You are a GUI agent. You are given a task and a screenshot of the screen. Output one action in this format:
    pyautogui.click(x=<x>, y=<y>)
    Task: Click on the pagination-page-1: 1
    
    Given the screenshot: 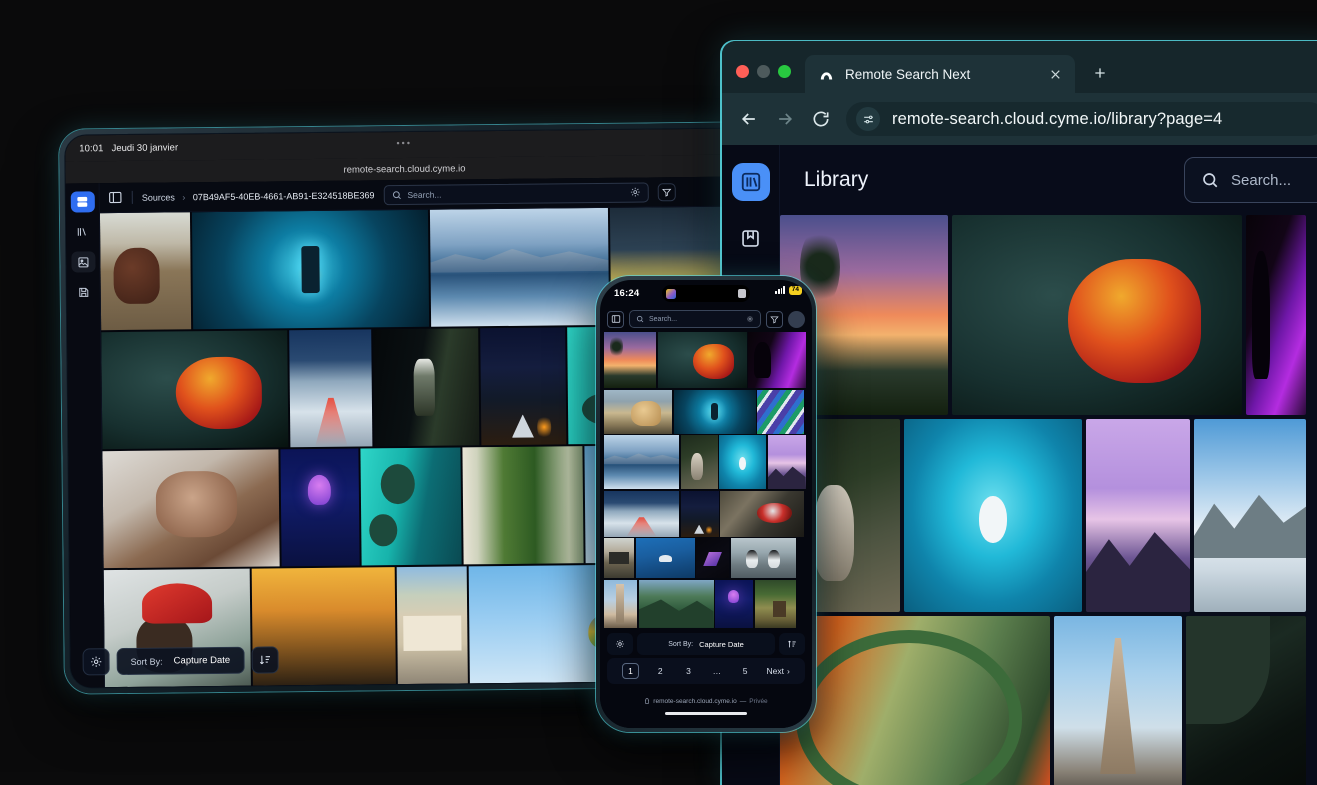 What is the action you would take?
    pyautogui.click(x=630, y=671)
    